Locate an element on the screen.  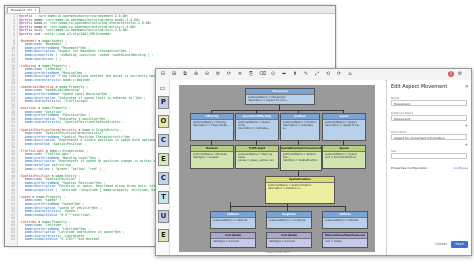
toolbar-icon: ⊕ is located at coordinates (196, 74).